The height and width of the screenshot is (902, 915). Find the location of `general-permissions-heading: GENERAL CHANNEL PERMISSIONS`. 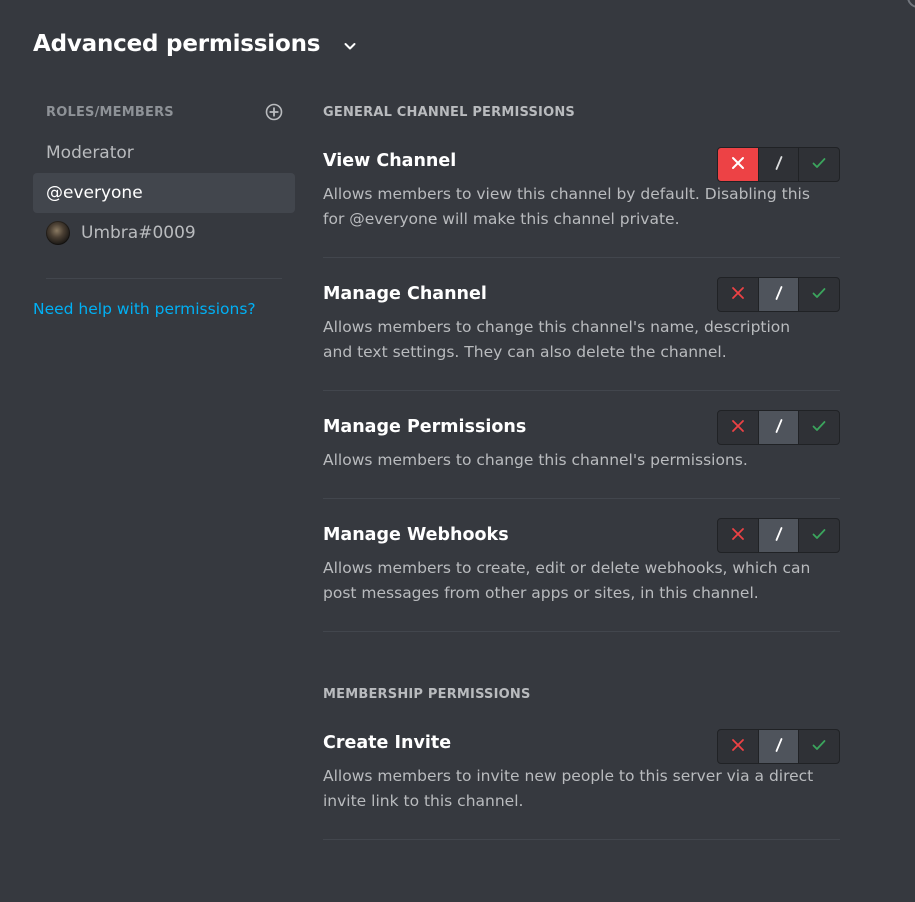

general-permissions-heading: GENERAL CHANNEL PERMISSIONS is located at coordinates (449, 112).